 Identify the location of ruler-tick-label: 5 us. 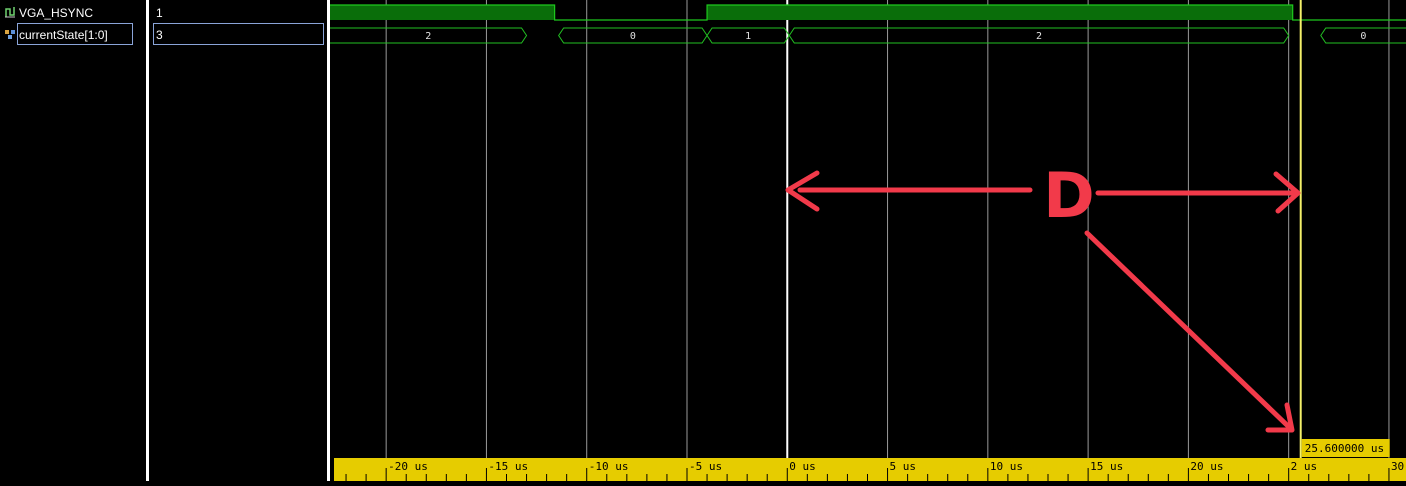
(903, 466).